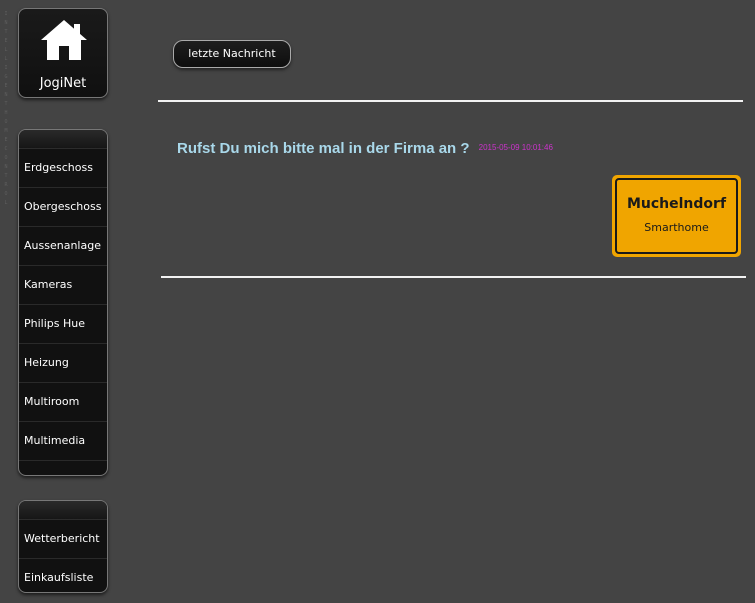  Describe the element at coordinates (453, 277) in the screenshot. I see `divider-bottom` at that location.